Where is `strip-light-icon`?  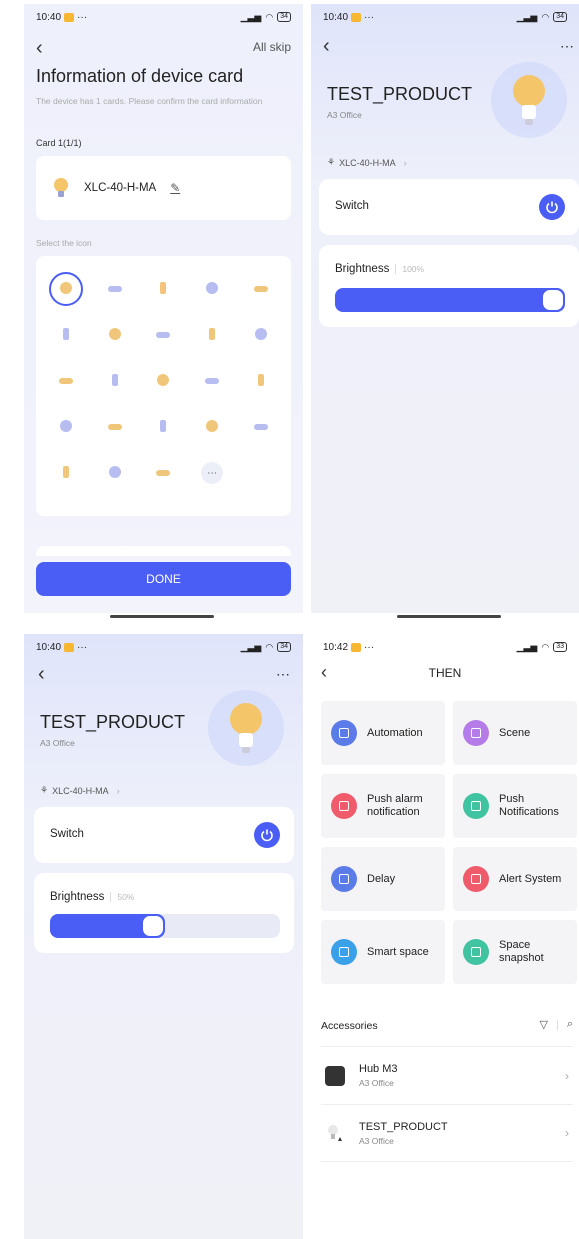
strip-light-icon is located at coordinates (115, 473).